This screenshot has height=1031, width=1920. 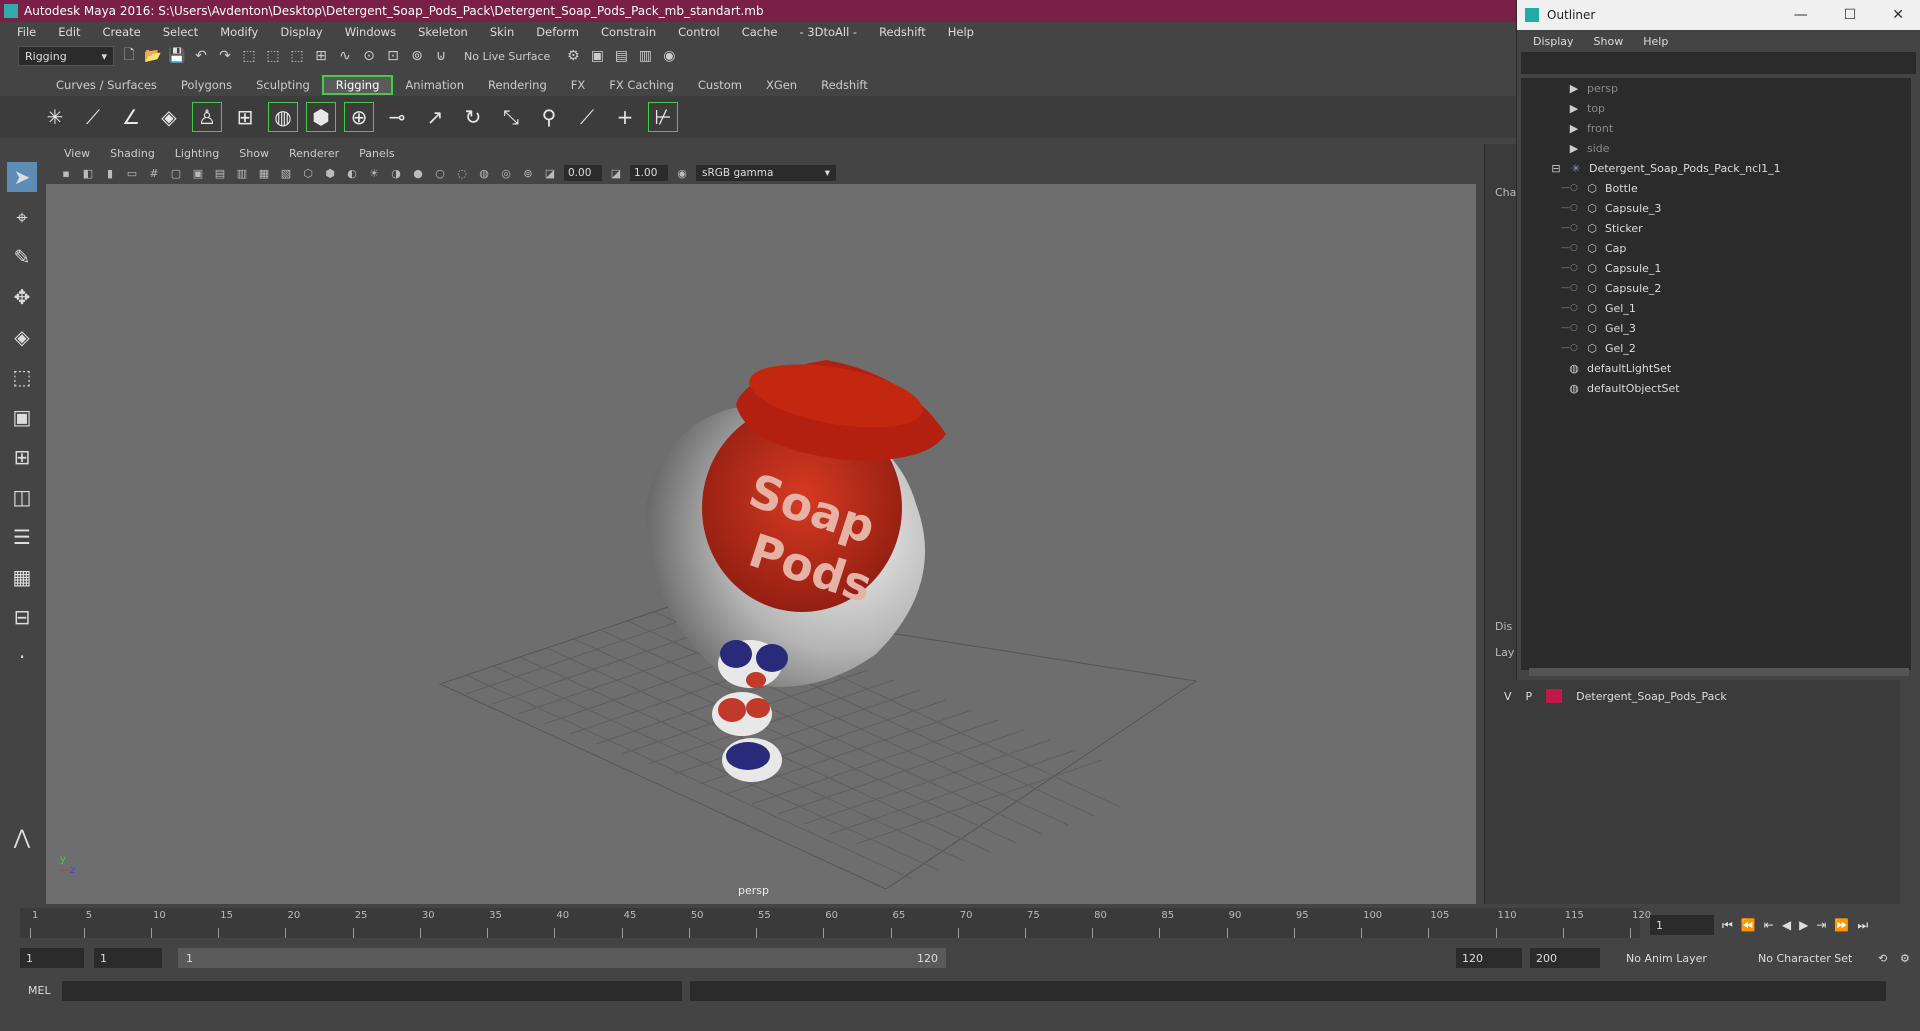 What do you see at coordinates (286, 173) in the screenshot?
I see `safe-title-icon: ▧` at bounding box center [286, 173].